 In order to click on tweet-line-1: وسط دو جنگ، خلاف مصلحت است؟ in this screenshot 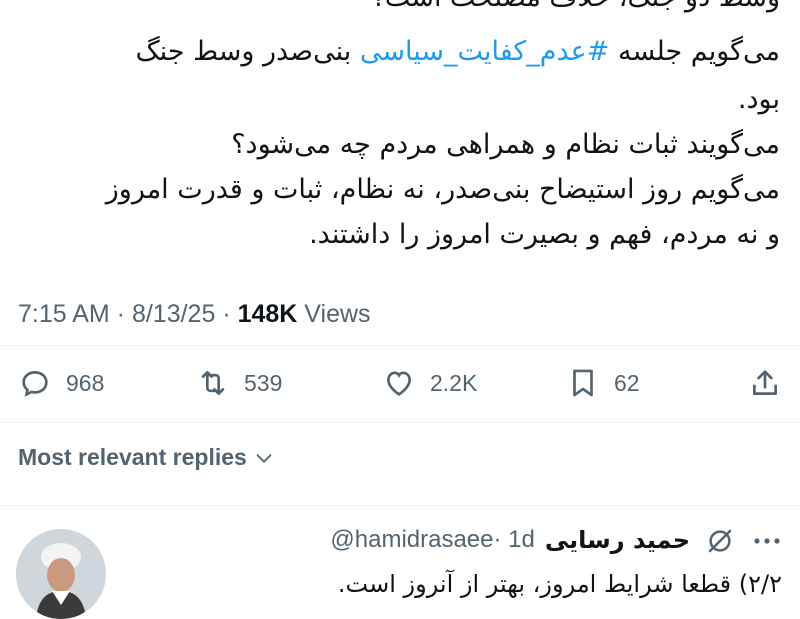, I will do `click(576, 9)`.